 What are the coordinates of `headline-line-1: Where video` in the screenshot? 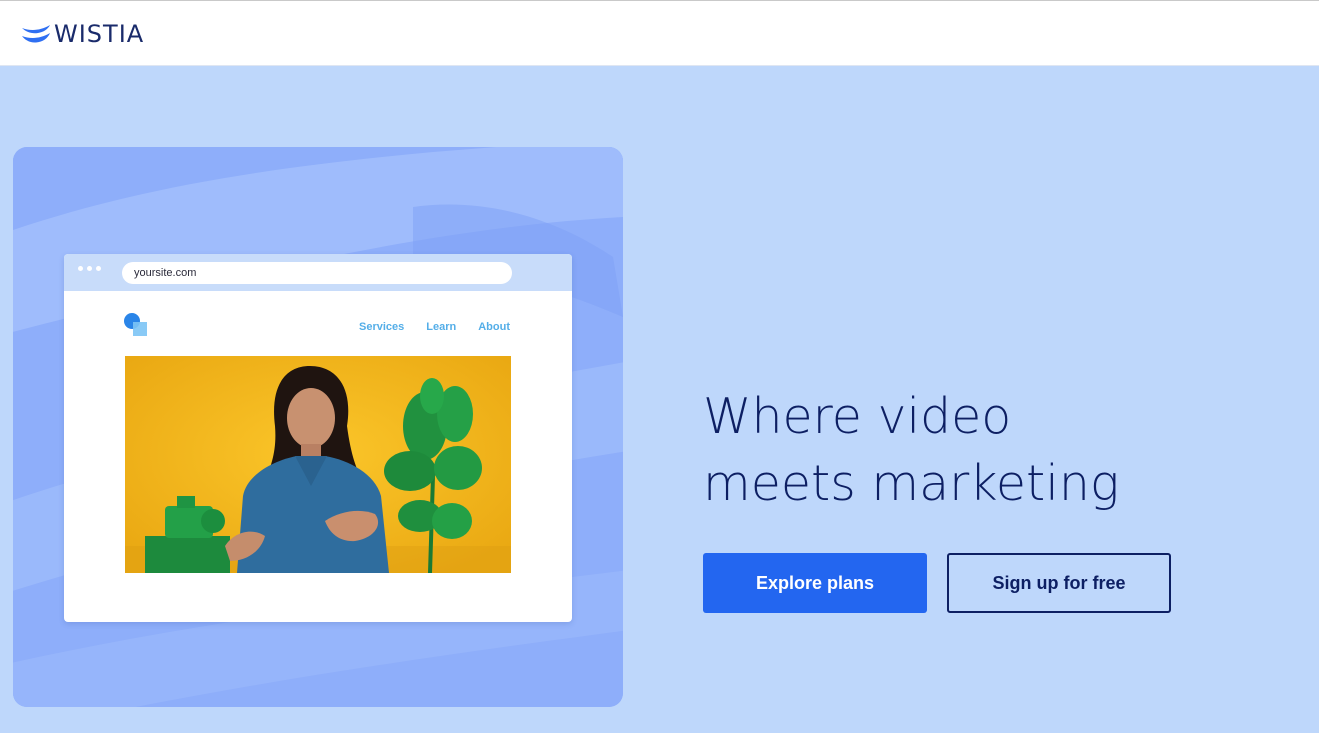 It's located at (857, 416).